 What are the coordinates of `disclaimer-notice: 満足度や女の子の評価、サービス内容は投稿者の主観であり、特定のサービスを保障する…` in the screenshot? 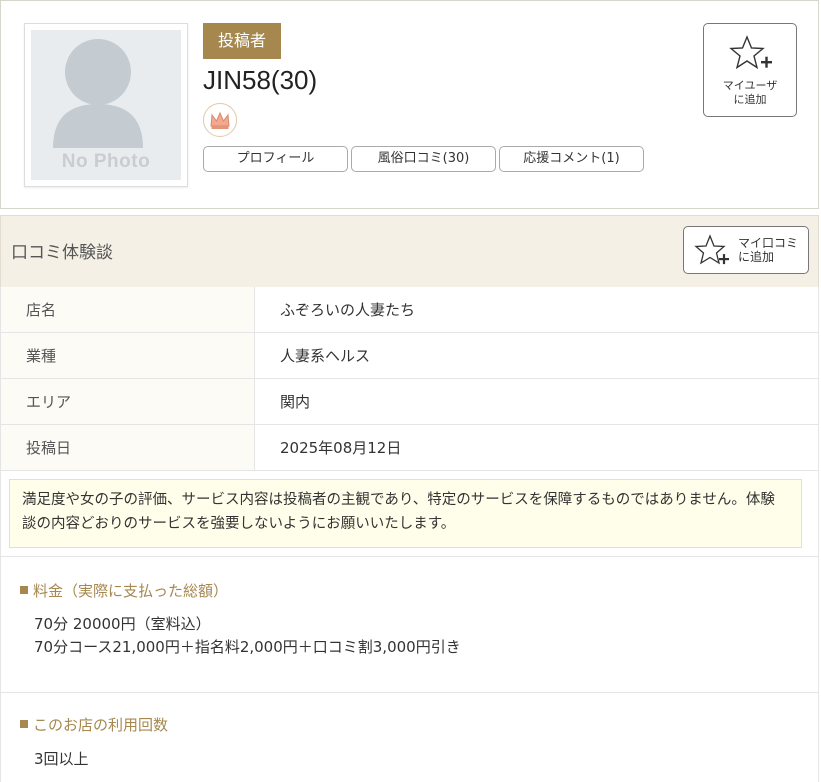 It's located at (405, 513).